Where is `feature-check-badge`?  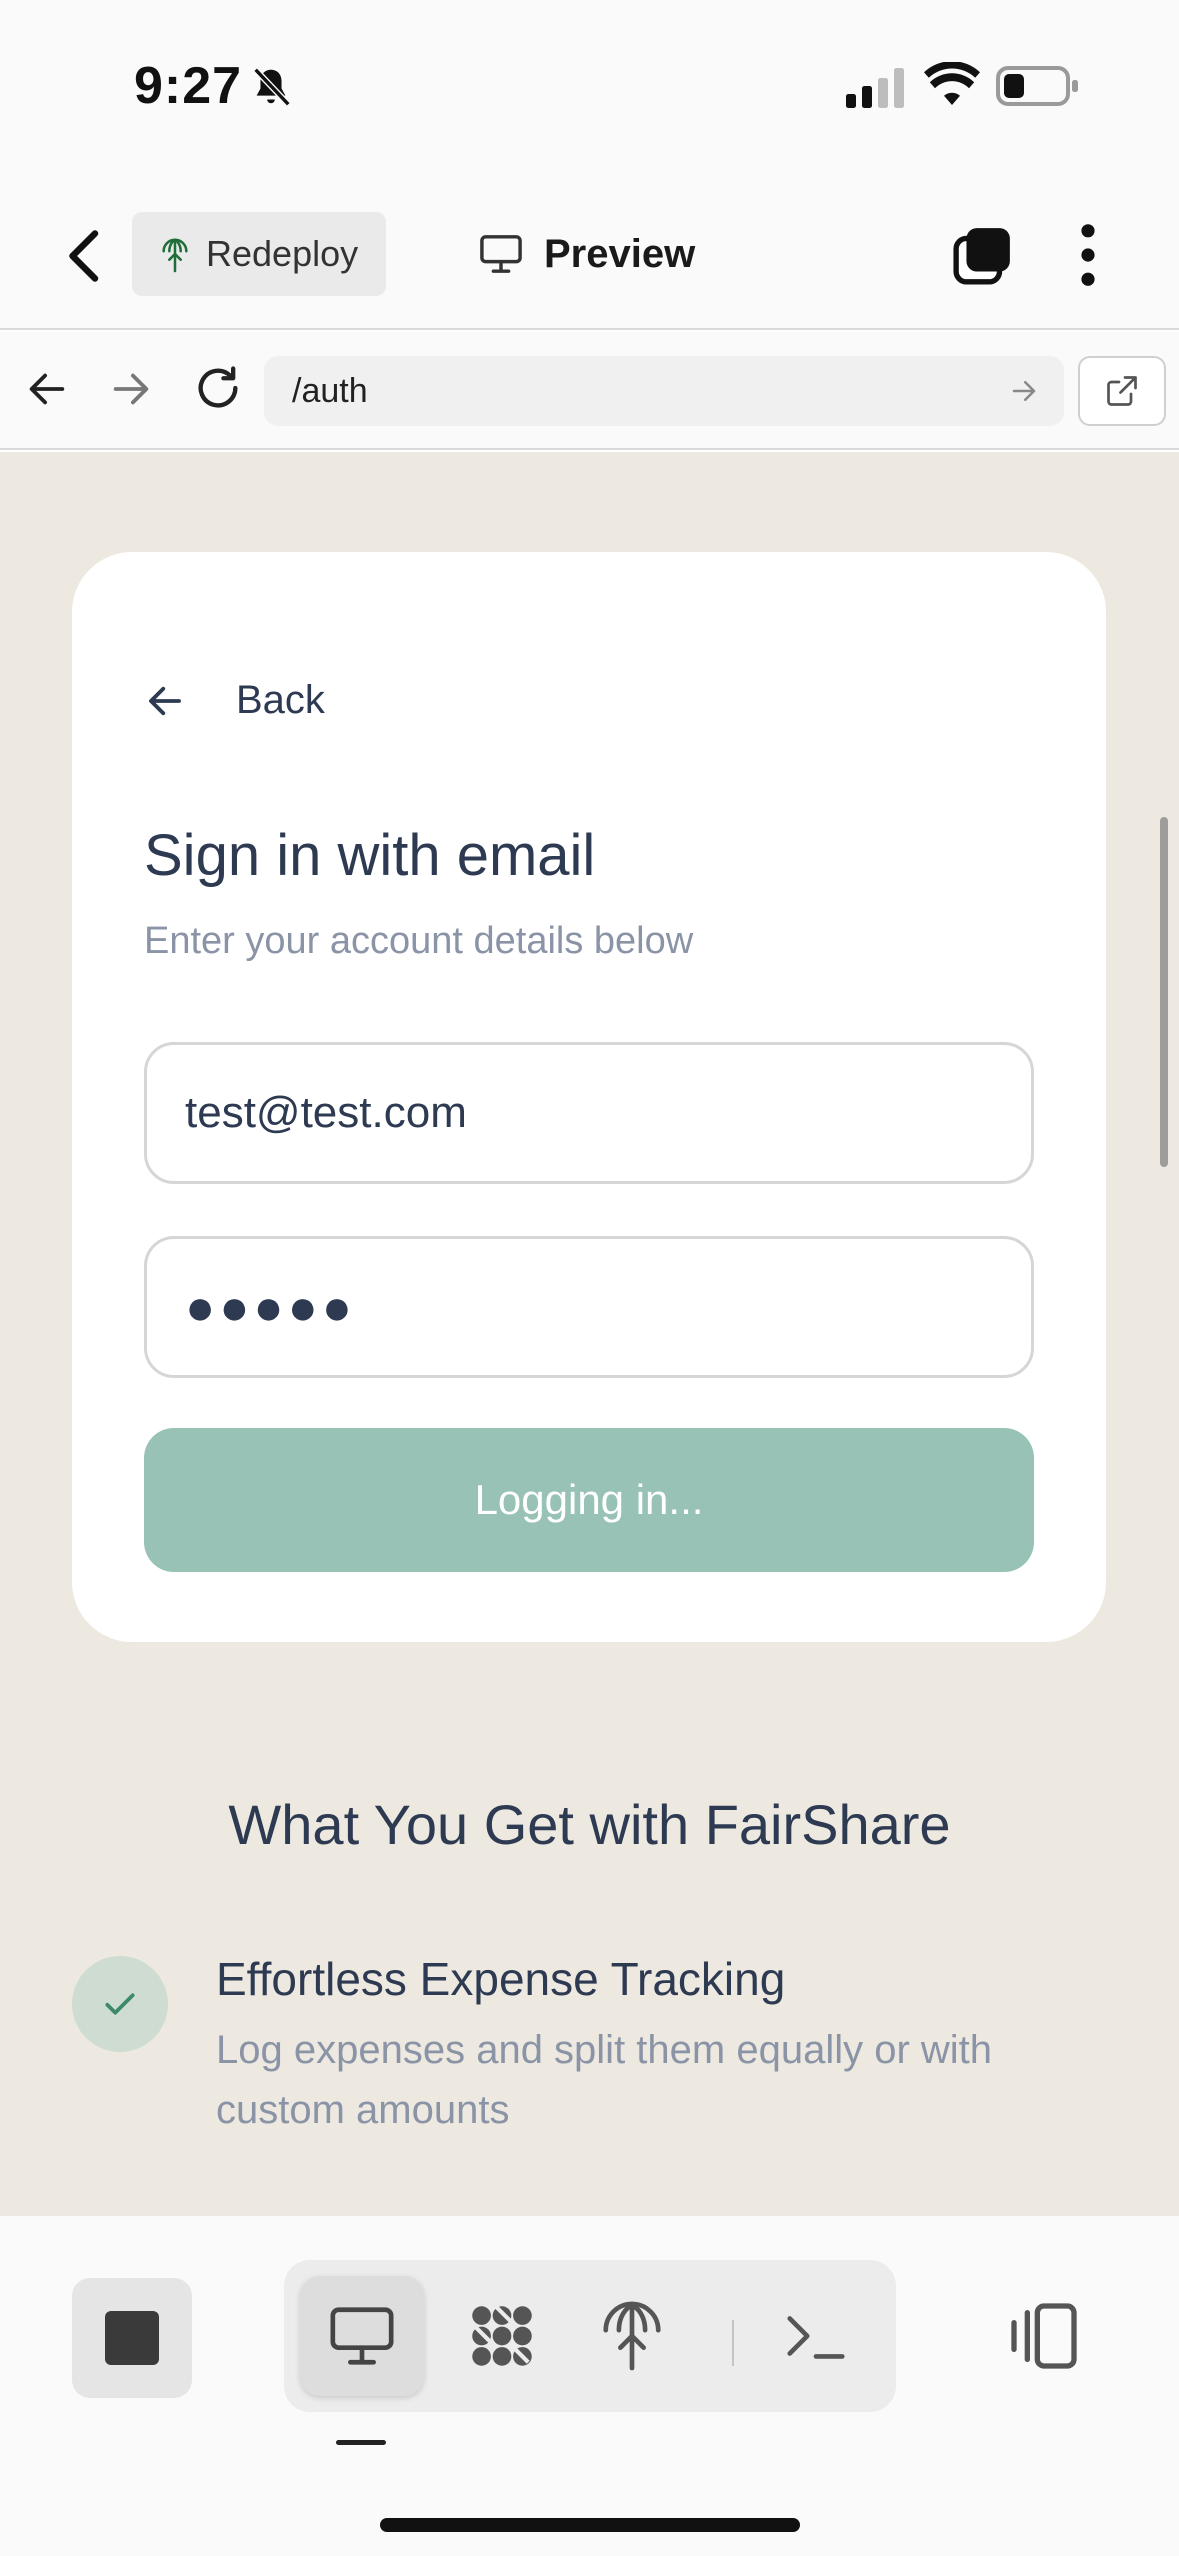 feature-check-badge is located at coordinates (120, 2004).